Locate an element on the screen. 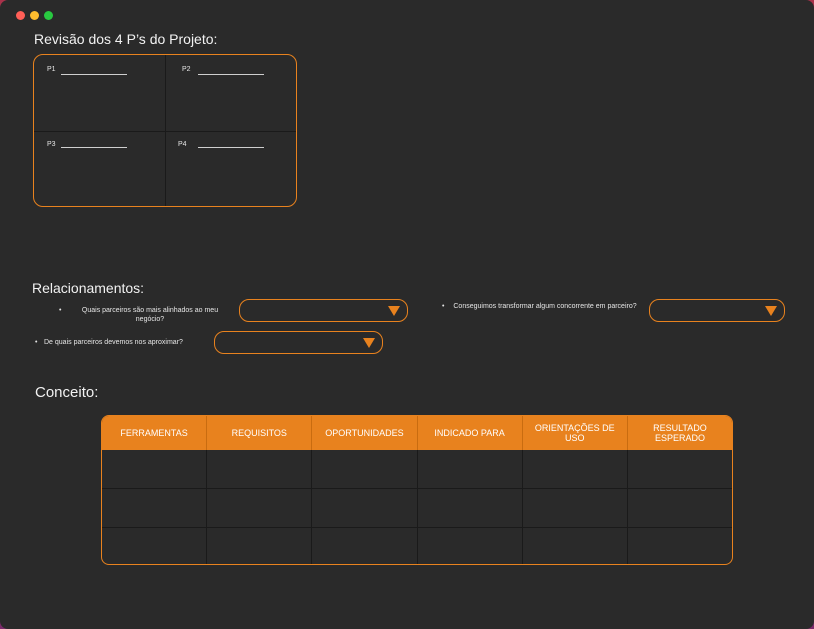  p4-label: P4 is located at coordinates (182, 144).